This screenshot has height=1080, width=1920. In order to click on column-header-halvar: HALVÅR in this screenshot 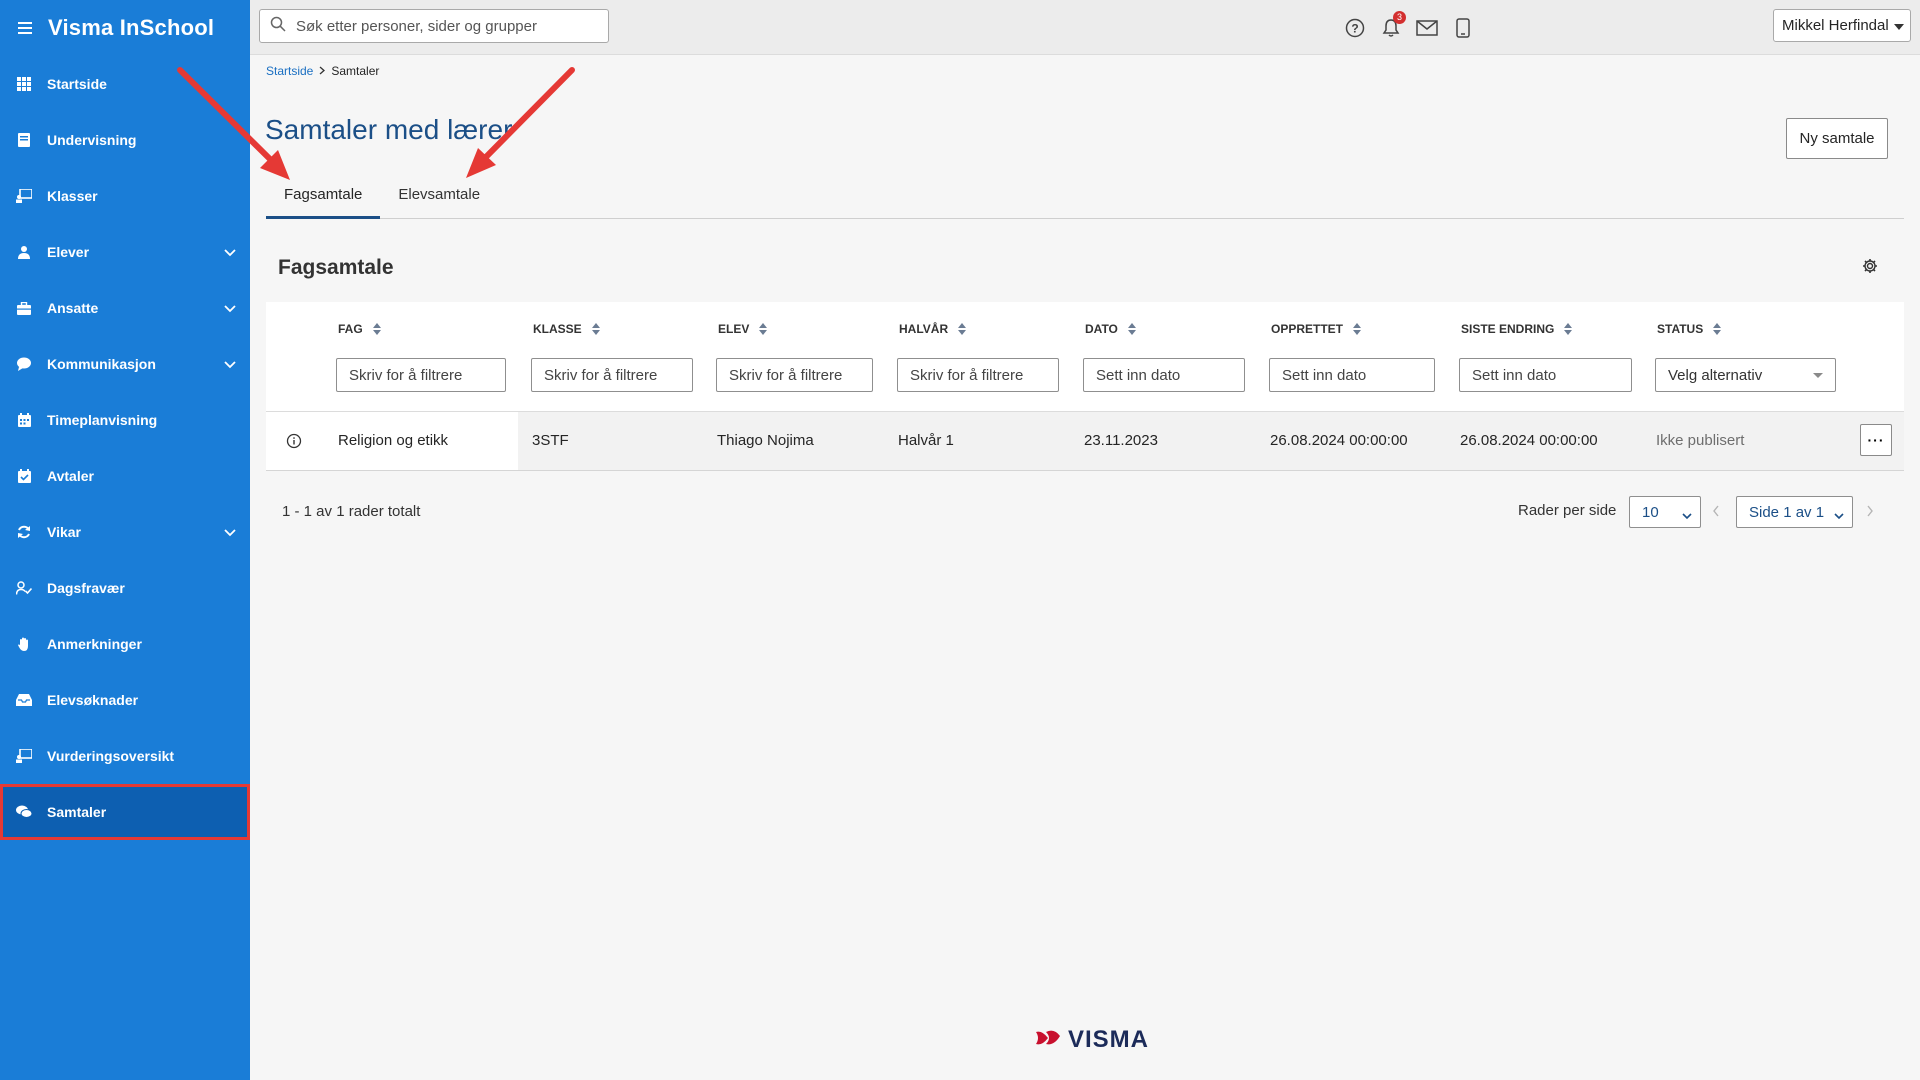, I will do `click(933, 329)`.